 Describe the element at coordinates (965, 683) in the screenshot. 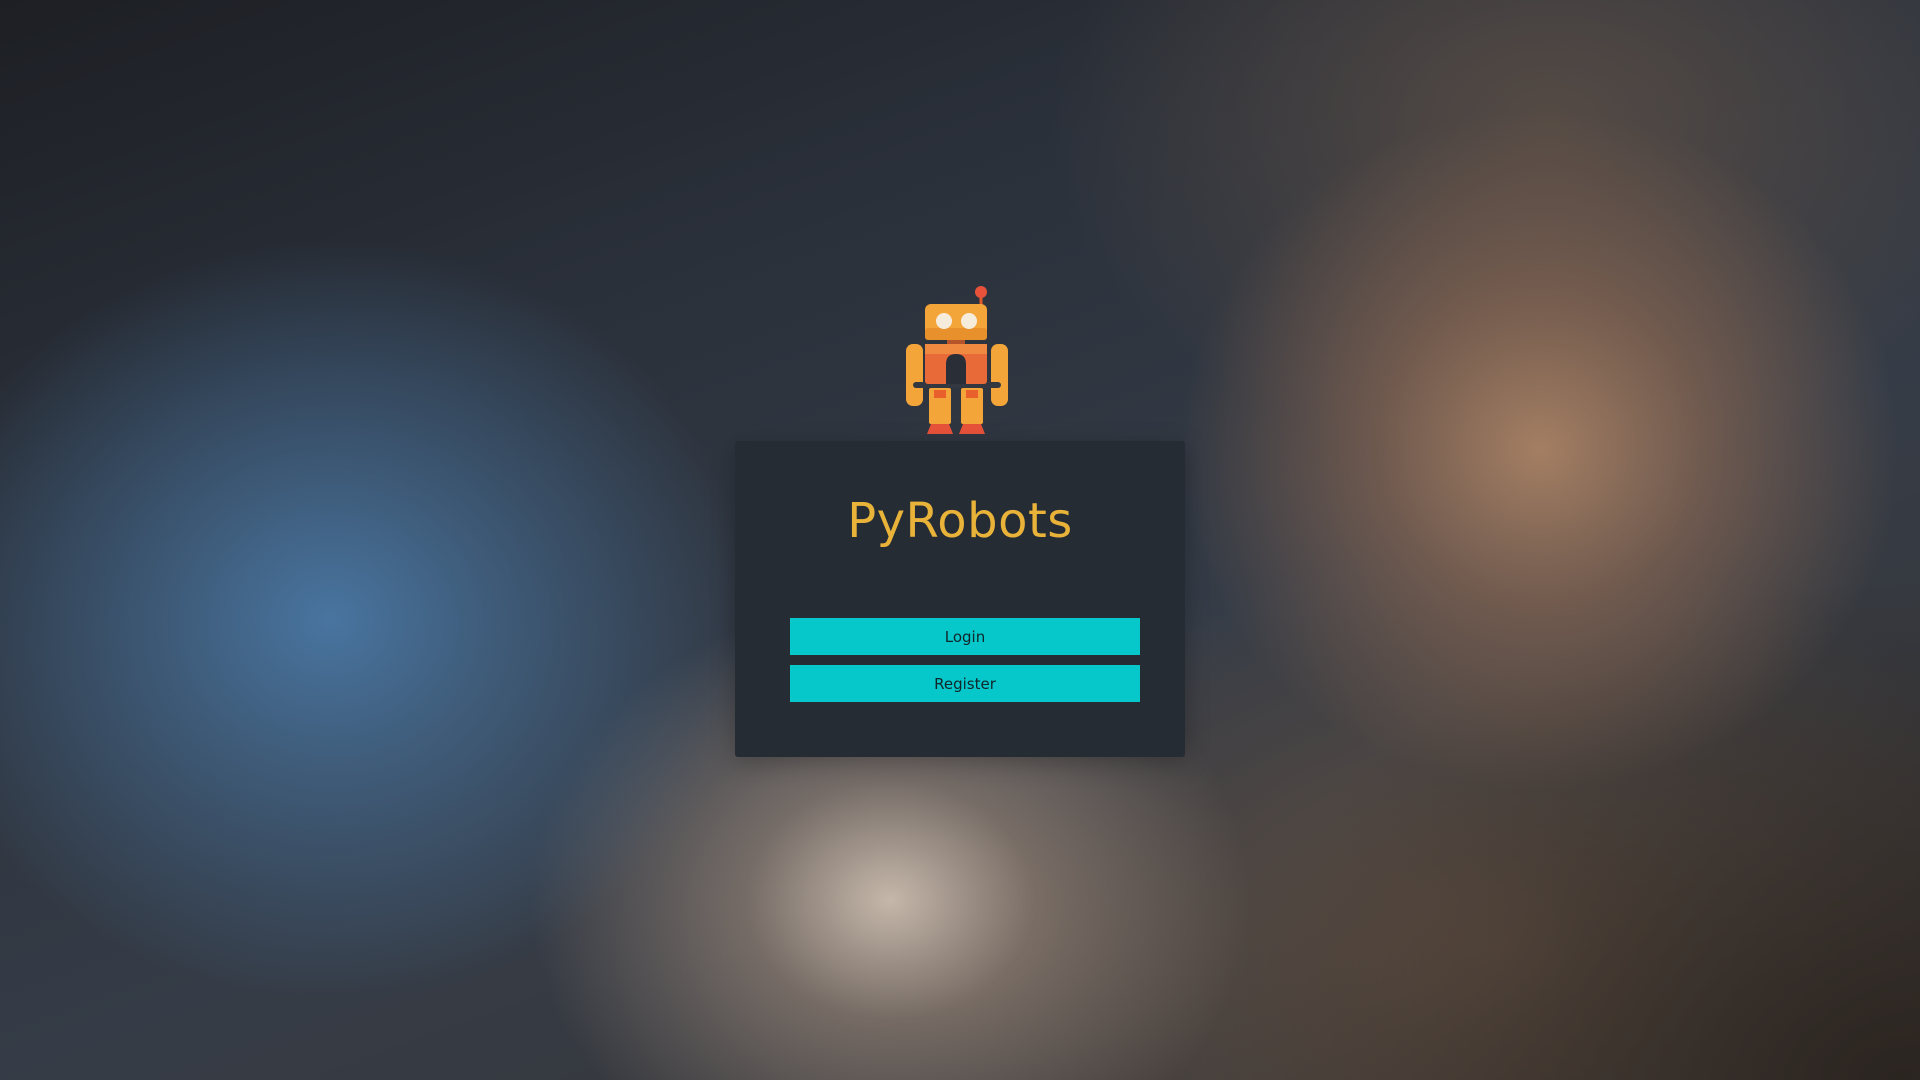

I see `register-button: Register` at that location.